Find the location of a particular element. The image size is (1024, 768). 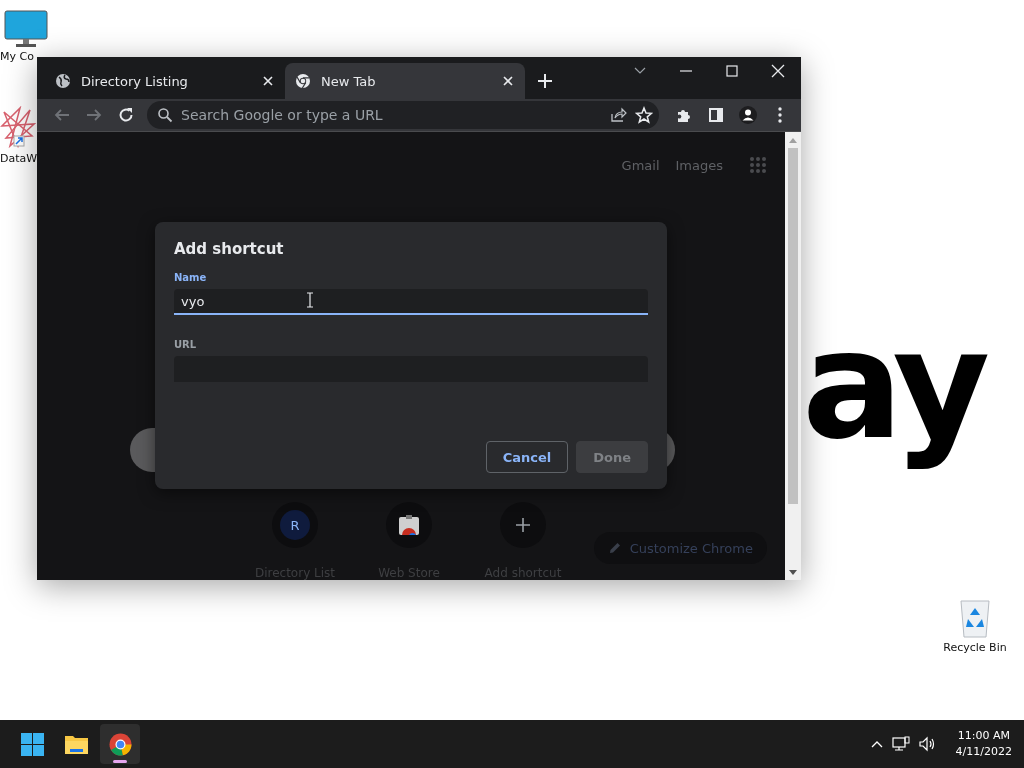

clock-time: 11:00 AM is located at coordinates (983, 736).